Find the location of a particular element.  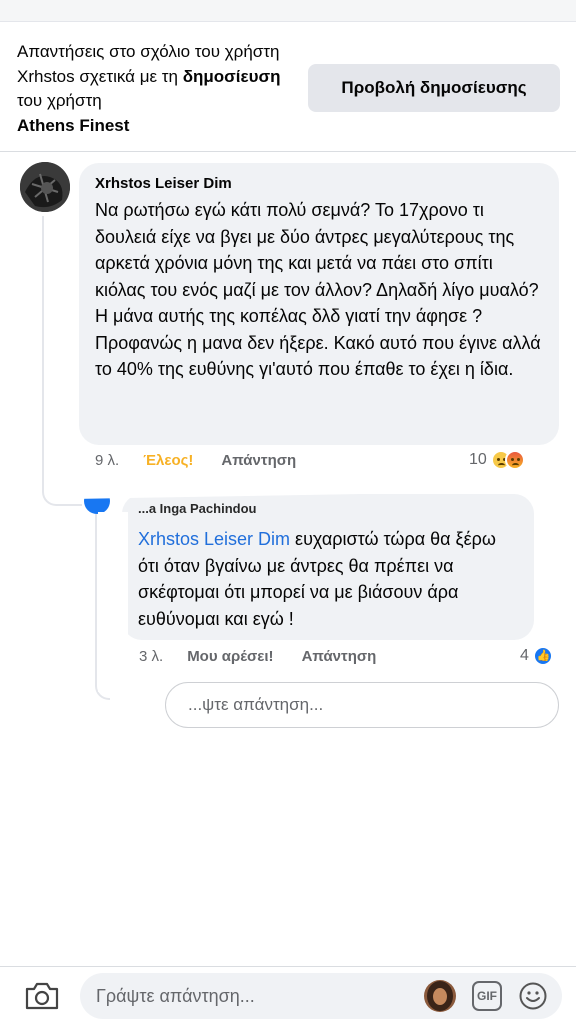

reply-button: Απάντηση is located at coordinates (258, 460).